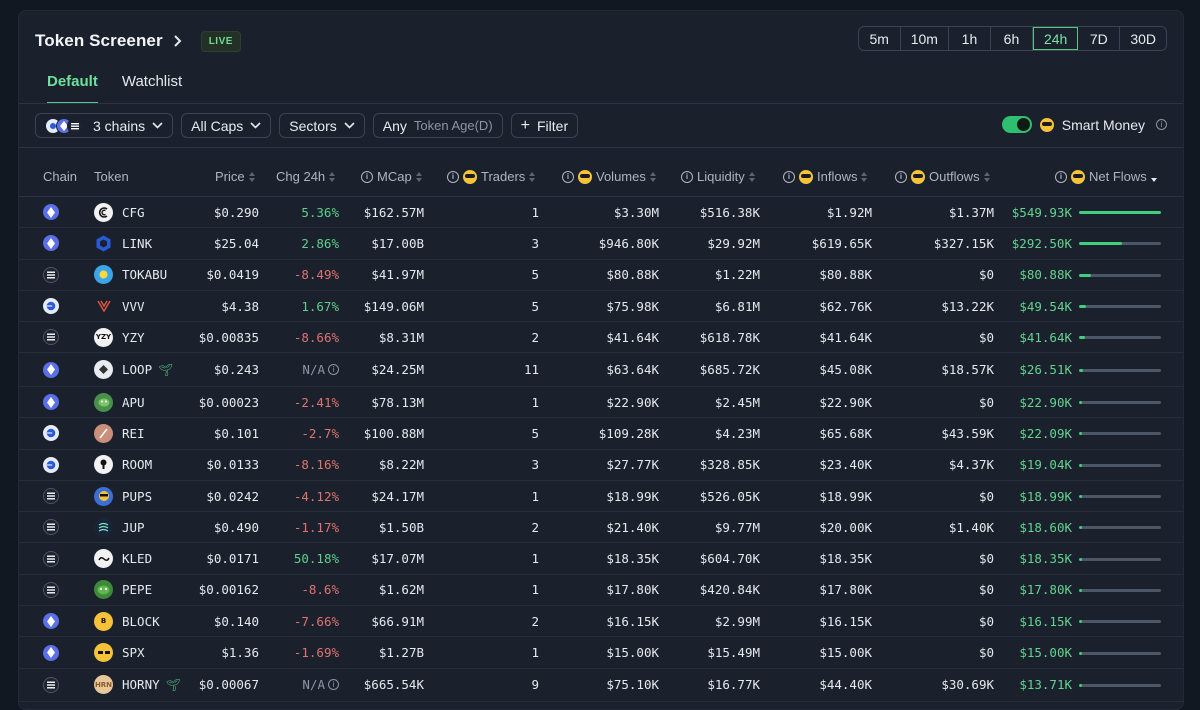 This screenshot has width=1200, height=710. What do you see at coordinates (104, 125) in the screenshot?
I see `chains-dropdown: 3 chains` at bounding box center [104, 125].